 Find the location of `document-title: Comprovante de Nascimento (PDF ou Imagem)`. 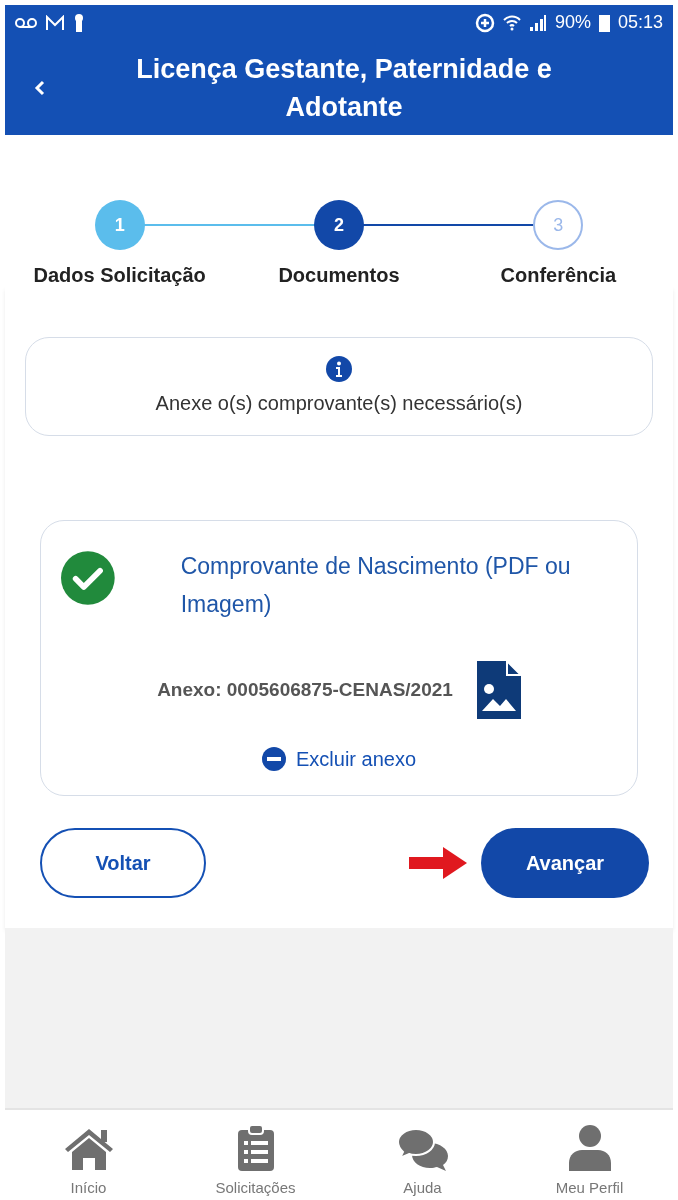

document-title: Comprovante de Nascimento (PDF ou Imagem) is located at coordinates (376, 585).